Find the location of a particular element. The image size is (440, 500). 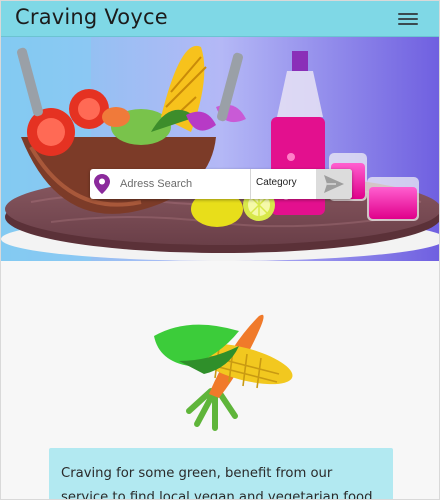

address-search-bar: Category is located at coordinates (221, 184).